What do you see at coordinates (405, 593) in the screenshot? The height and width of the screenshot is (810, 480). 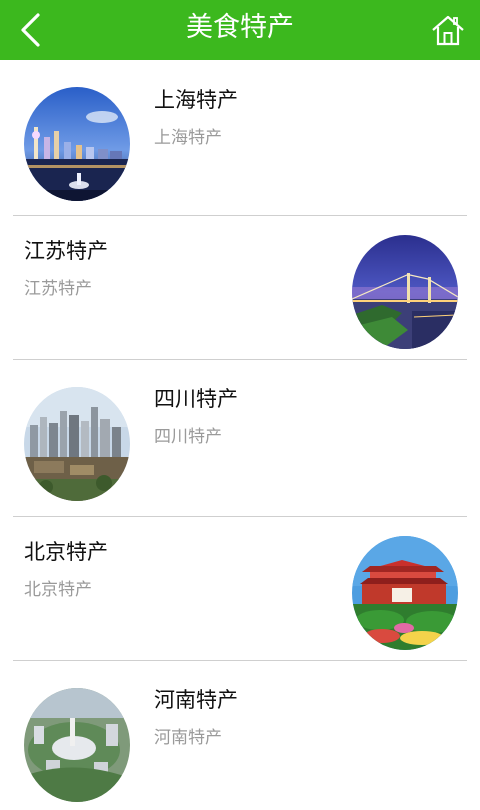 I see `beijing-tiananmen-photo` at bounding box center [405, 593].